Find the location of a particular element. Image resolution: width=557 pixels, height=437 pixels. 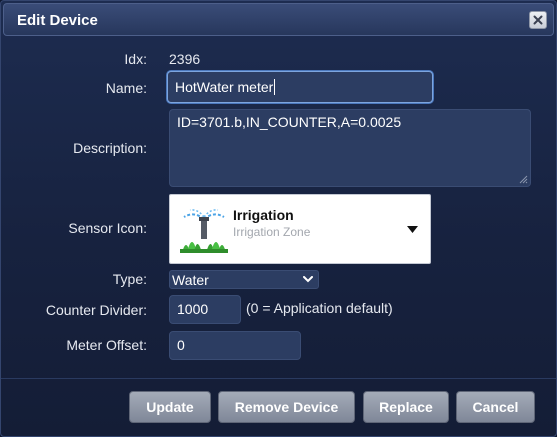

name-input-value: HotWater meter is located at coordinates (224, 87).